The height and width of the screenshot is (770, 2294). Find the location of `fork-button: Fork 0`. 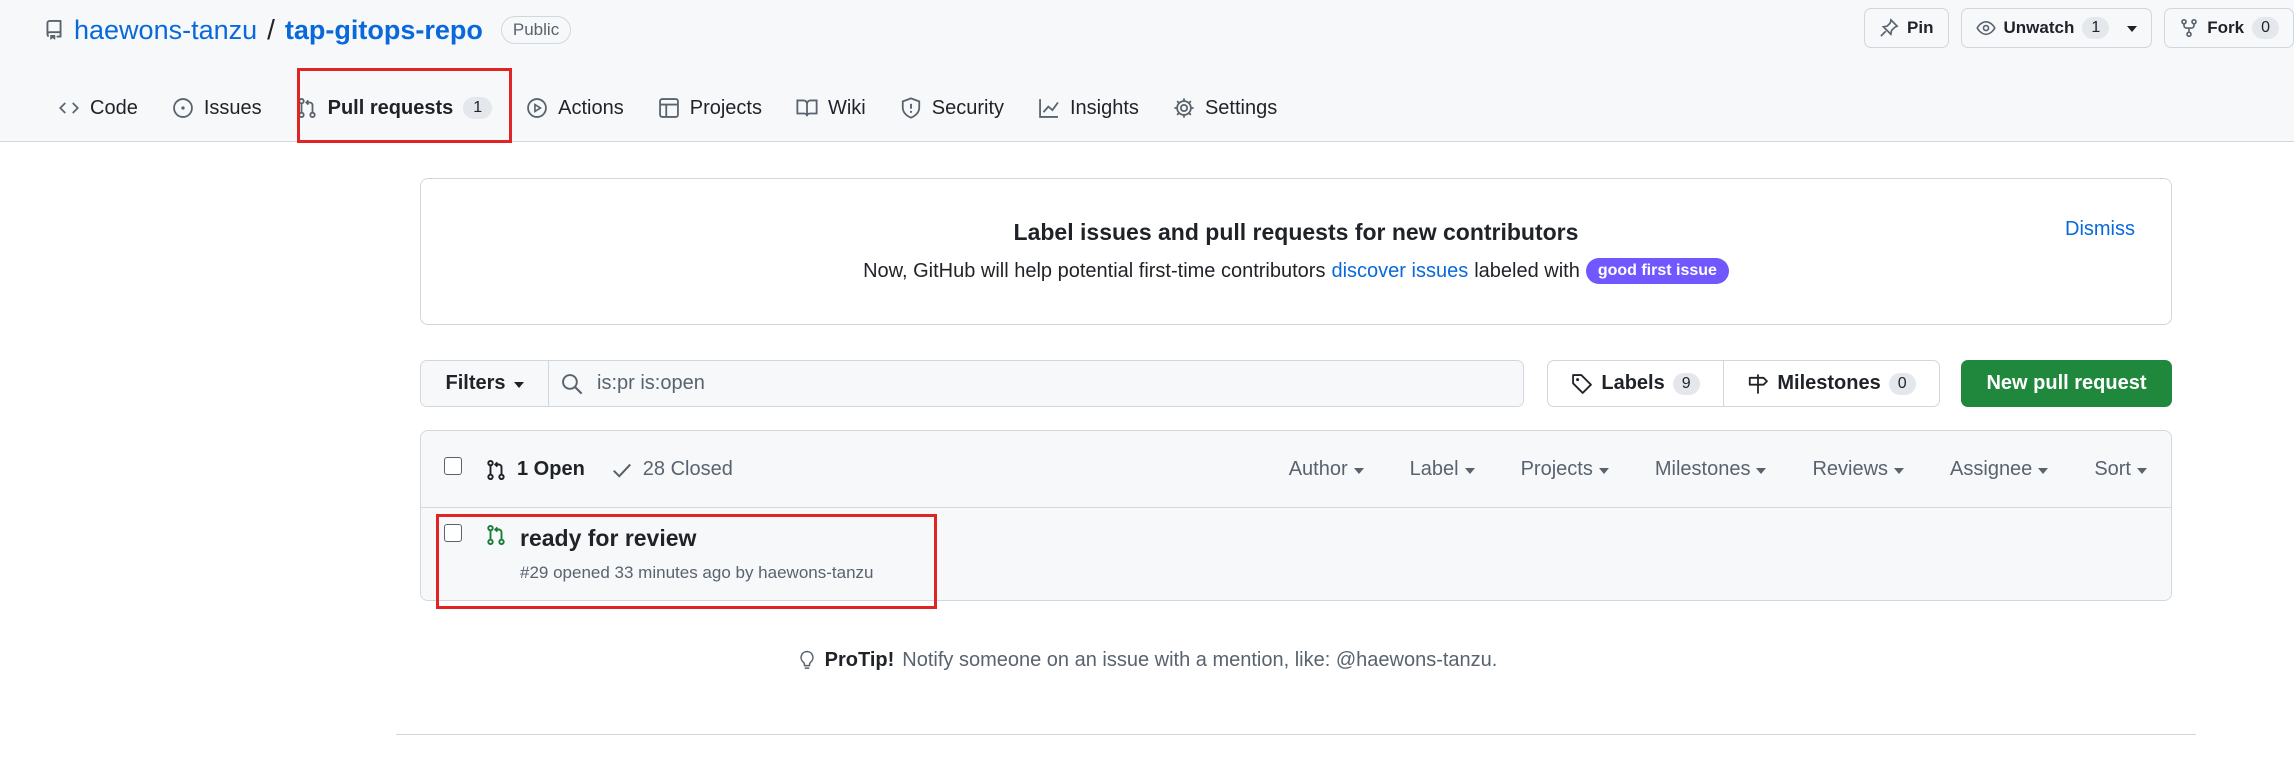

fork-button: Fork 0 is located at coordinates (2229, 28).